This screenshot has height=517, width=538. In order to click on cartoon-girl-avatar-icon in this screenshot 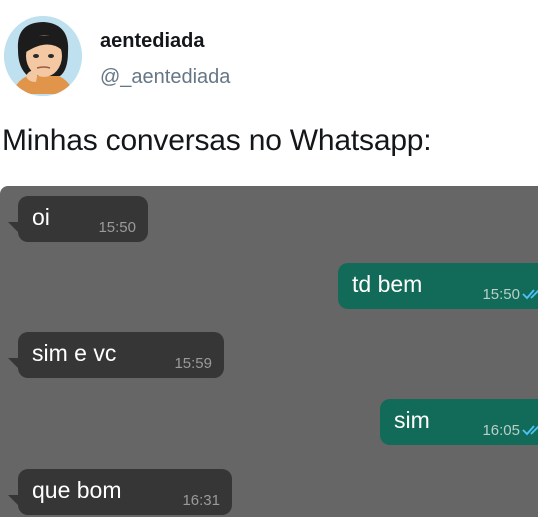, I will do `click(43, 56)`.